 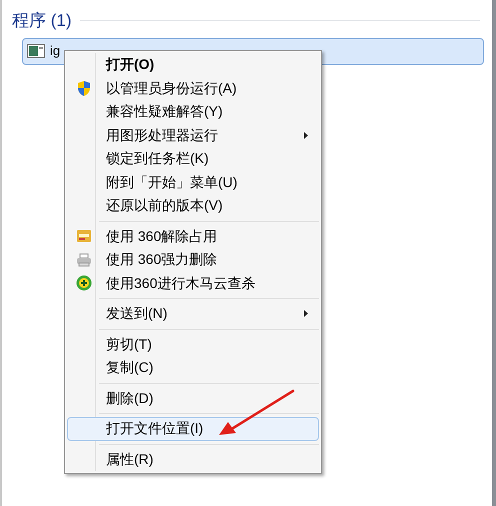 I want to click on group-title: 程序 (1), so click(x=42, y=21).